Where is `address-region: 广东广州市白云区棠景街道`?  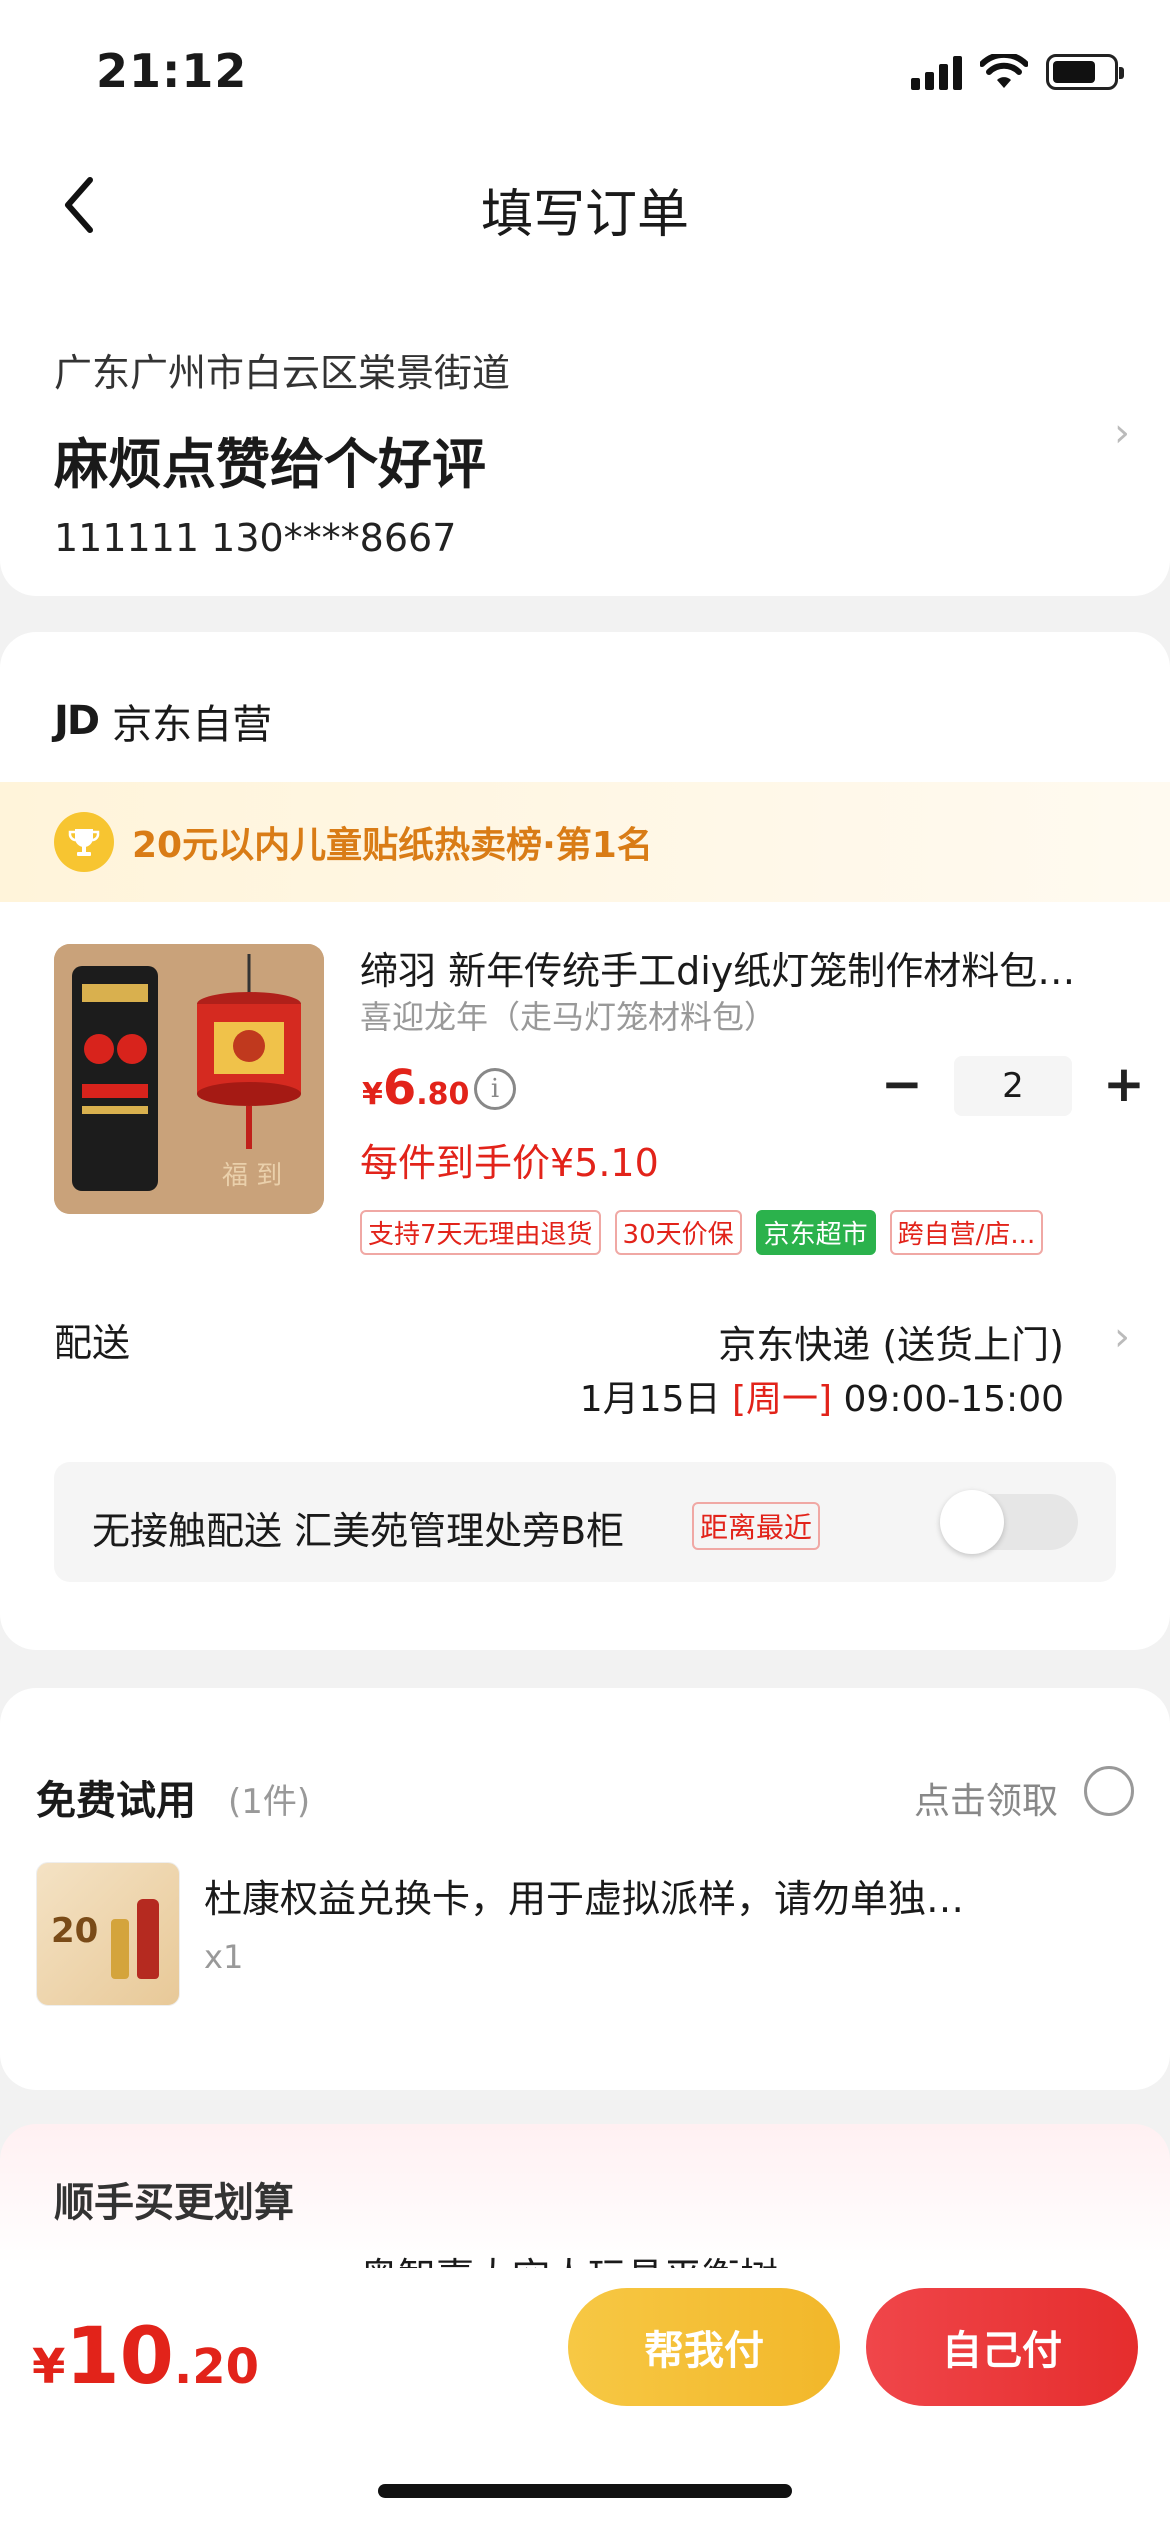
address-region: 广东广州市白云区棠景街道 is located at coordinates (282, 373).